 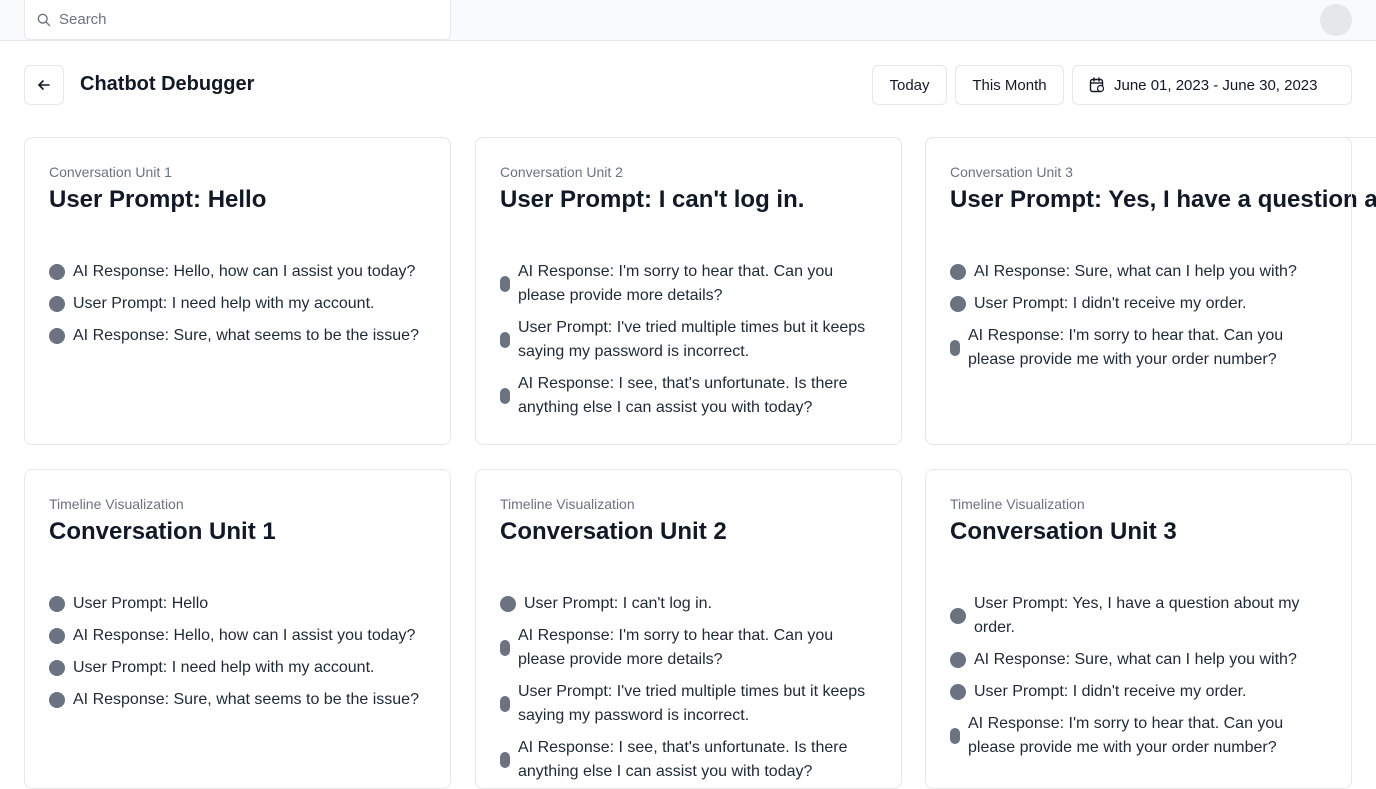 What do you see at coordinates (909, 85) in the screenshot?
I see `today-button: Today` at bounding box center [909, 85].